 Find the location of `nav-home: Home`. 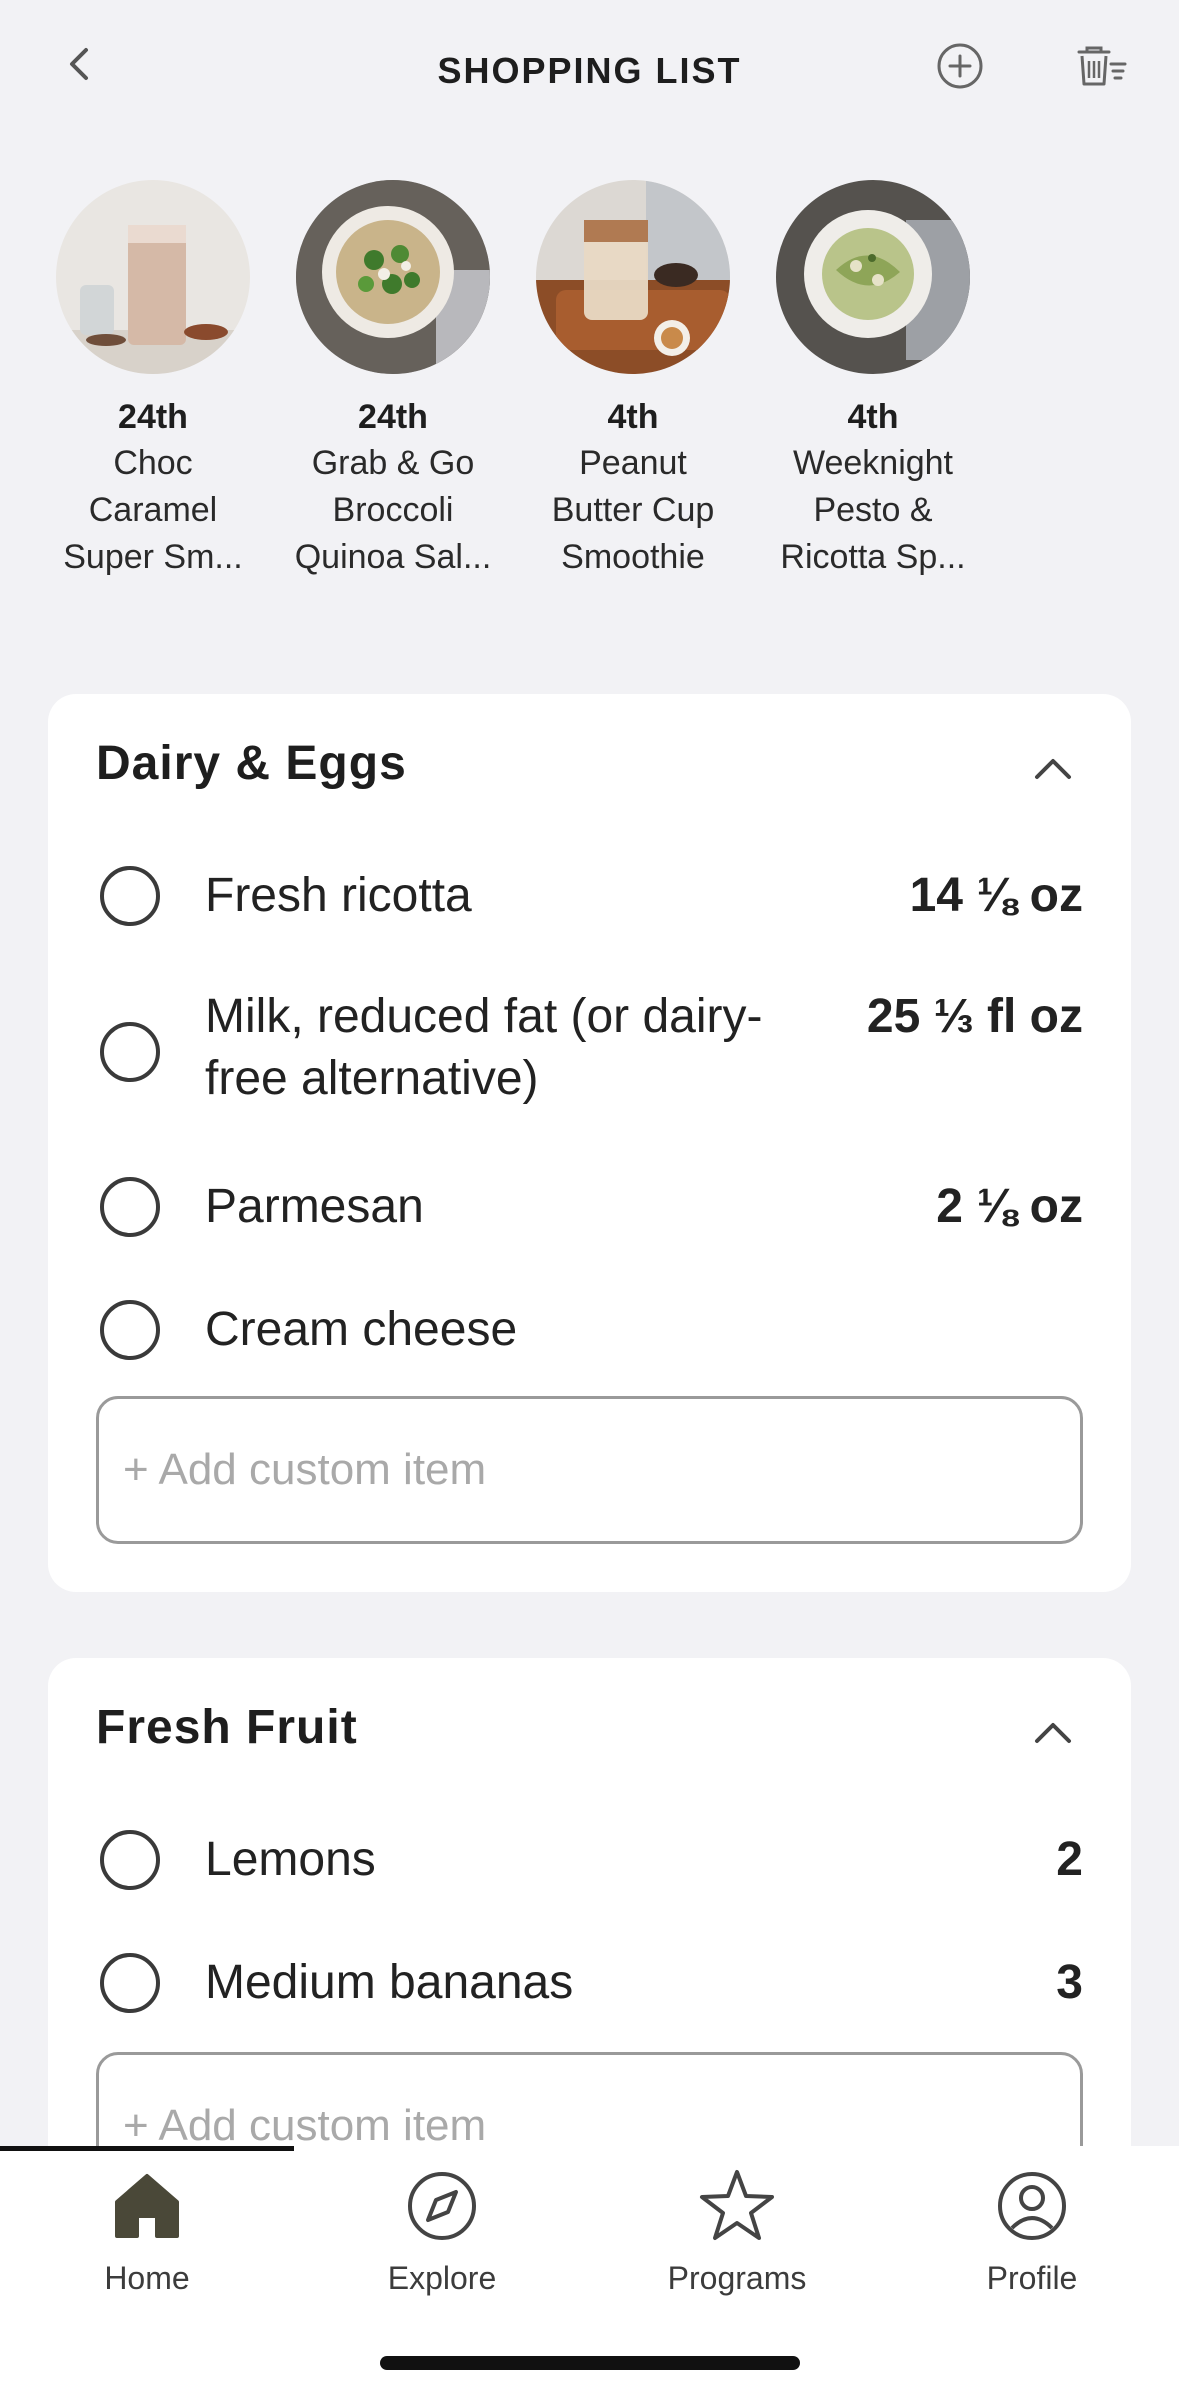

nav-home: Home is located at coordinates (147, 2231).